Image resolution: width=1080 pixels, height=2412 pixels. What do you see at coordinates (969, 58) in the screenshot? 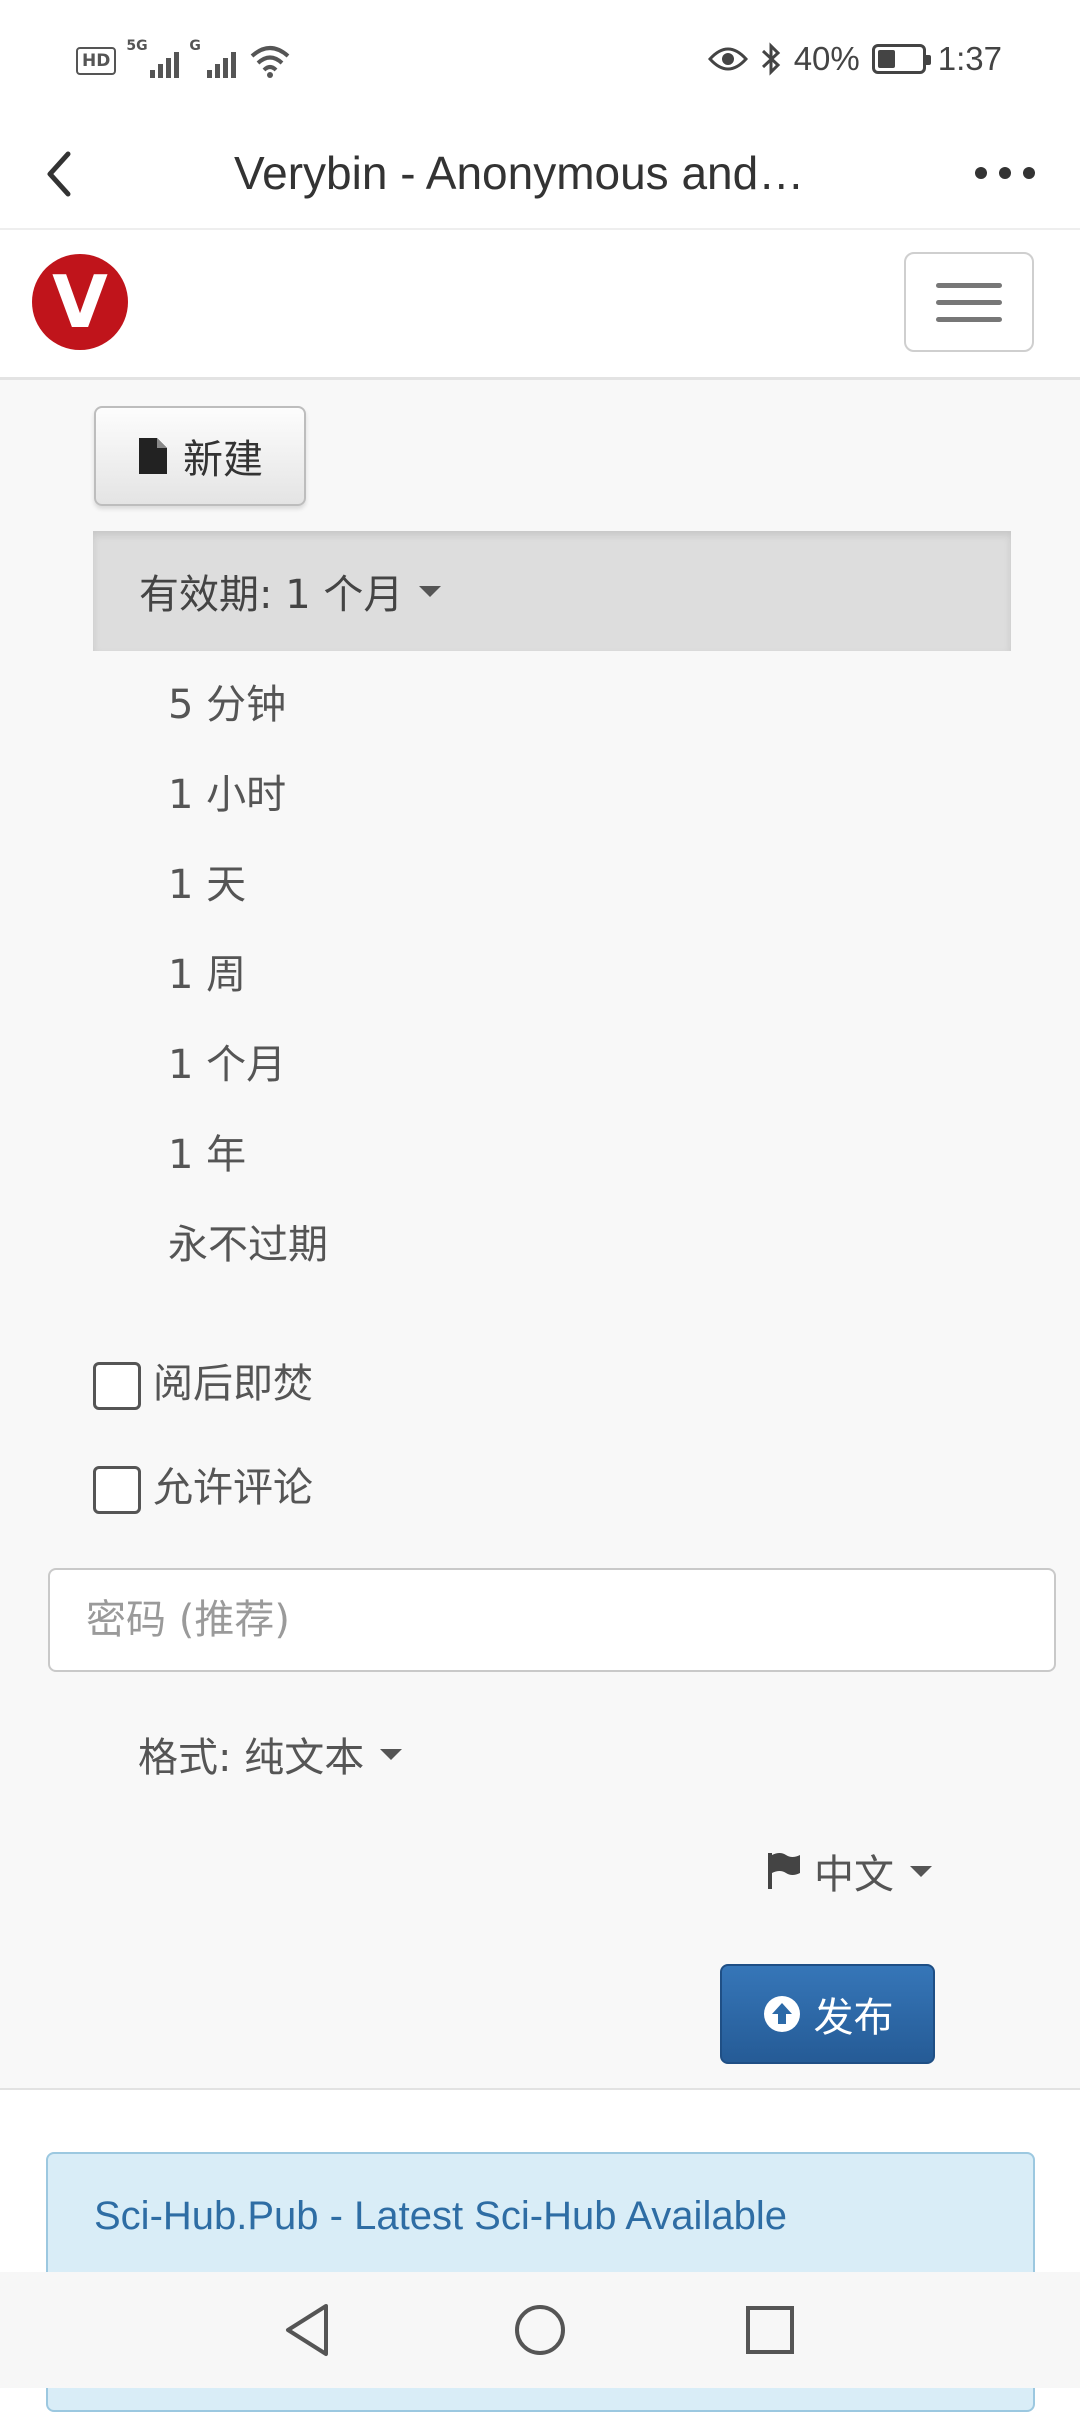
I see `clock: 1:37` at bounding box center [969, 58].